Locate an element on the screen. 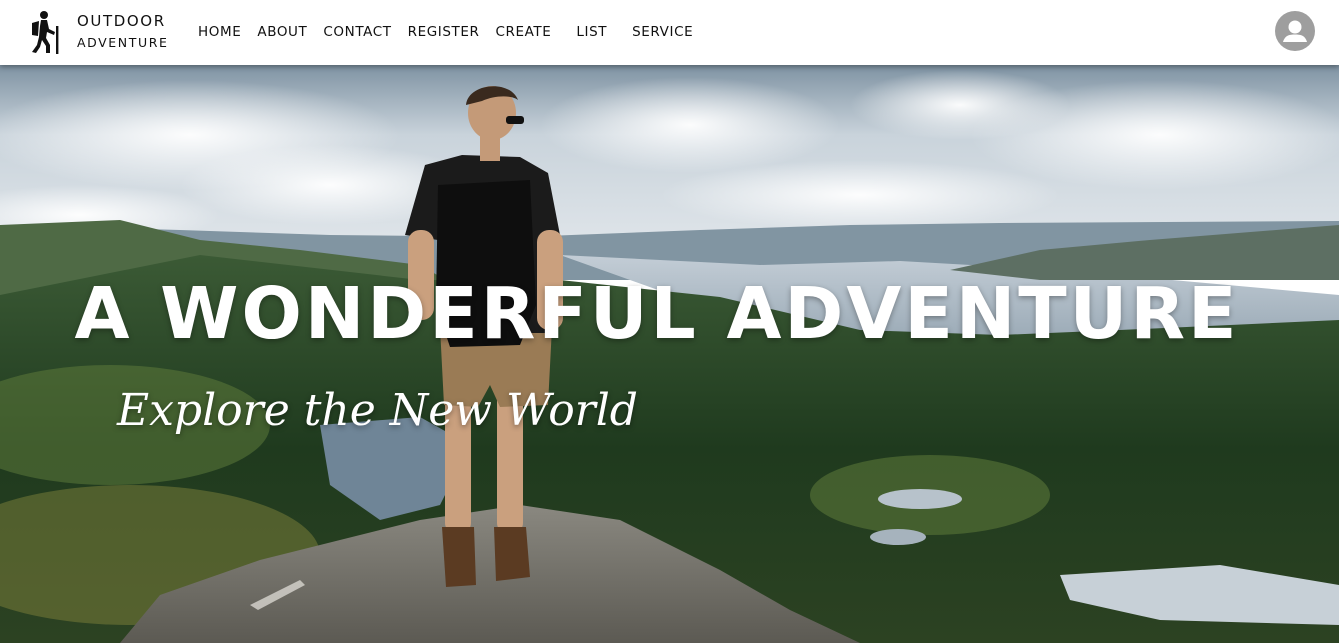 This screenshot has width=1339, height=643. nav-link-service: SERVICE is located at coordinates (662, 32).